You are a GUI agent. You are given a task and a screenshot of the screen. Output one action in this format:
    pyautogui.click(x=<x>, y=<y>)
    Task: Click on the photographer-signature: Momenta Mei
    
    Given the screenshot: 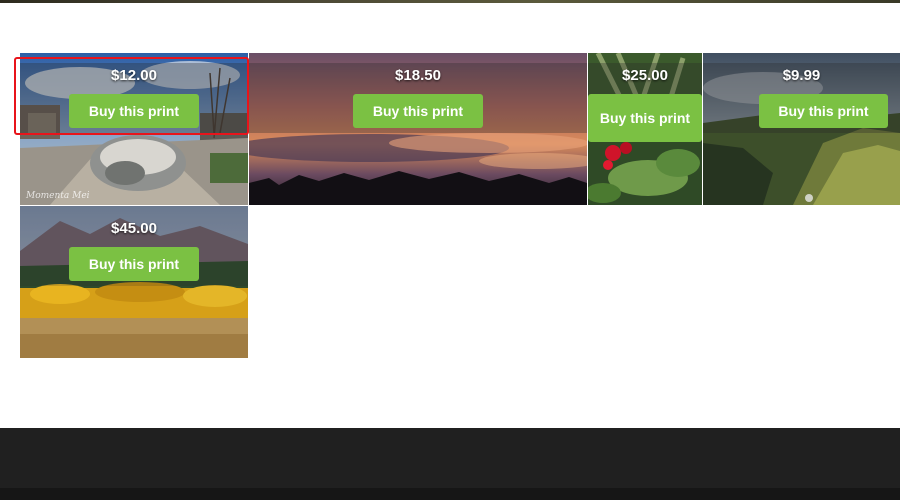 What is the action you would take?
    pyautogui.click(x=58, y=196)
    